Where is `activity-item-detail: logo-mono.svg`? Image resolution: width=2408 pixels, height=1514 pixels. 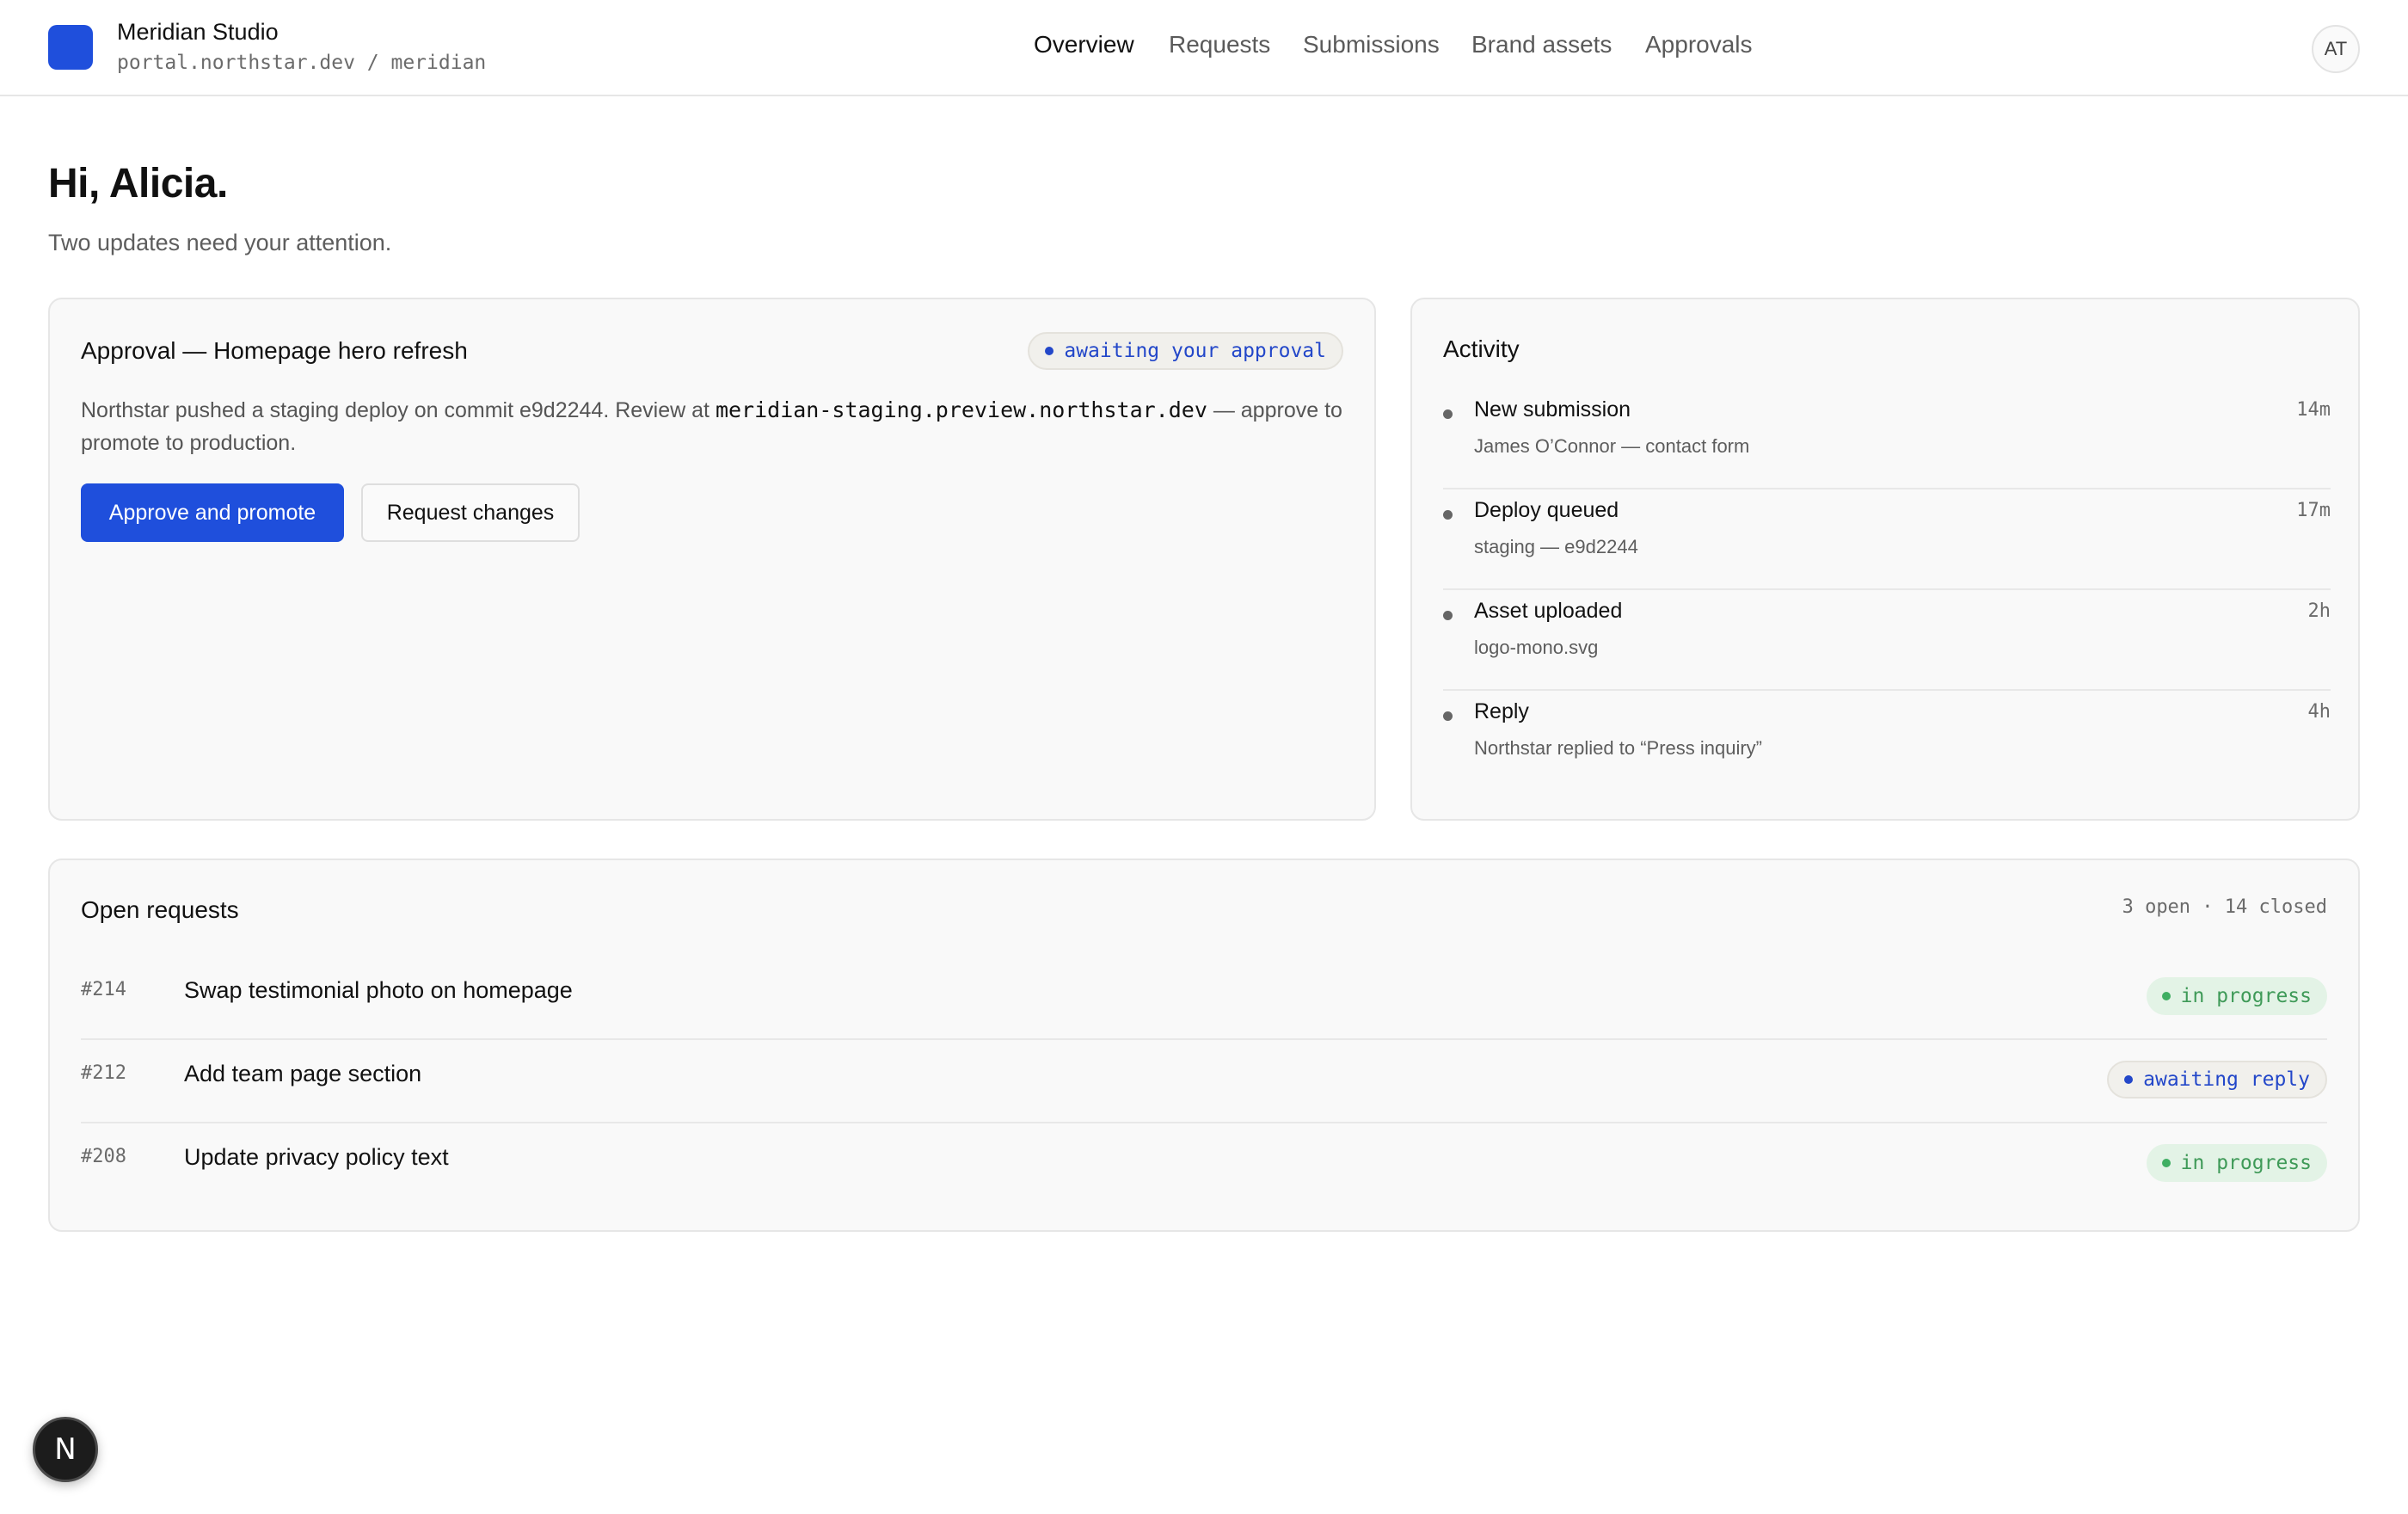 activity-item-detail: logo-mono.svg is located at coordinates (1536, 647).